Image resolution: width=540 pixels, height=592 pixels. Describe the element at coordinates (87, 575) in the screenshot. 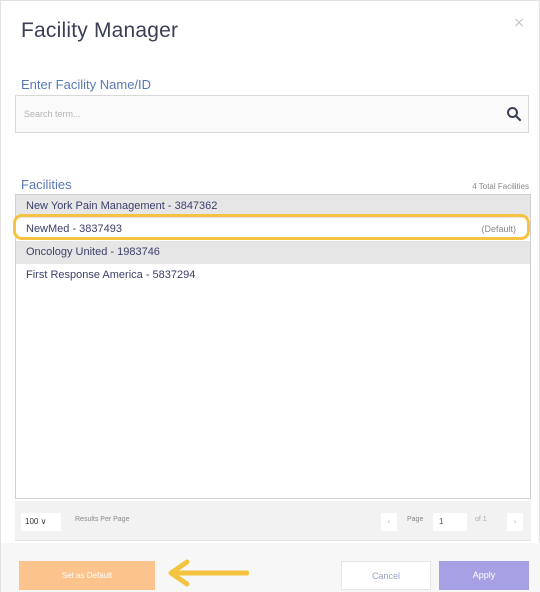

I see `set-as-default-button: Set as Default` at that location.